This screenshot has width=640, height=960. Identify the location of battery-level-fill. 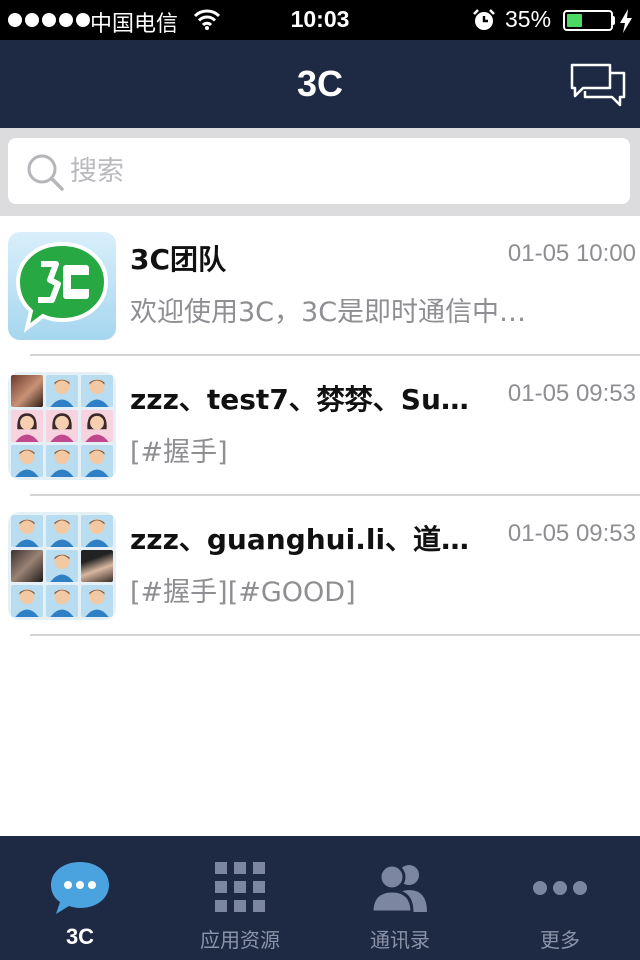
(574, 20).